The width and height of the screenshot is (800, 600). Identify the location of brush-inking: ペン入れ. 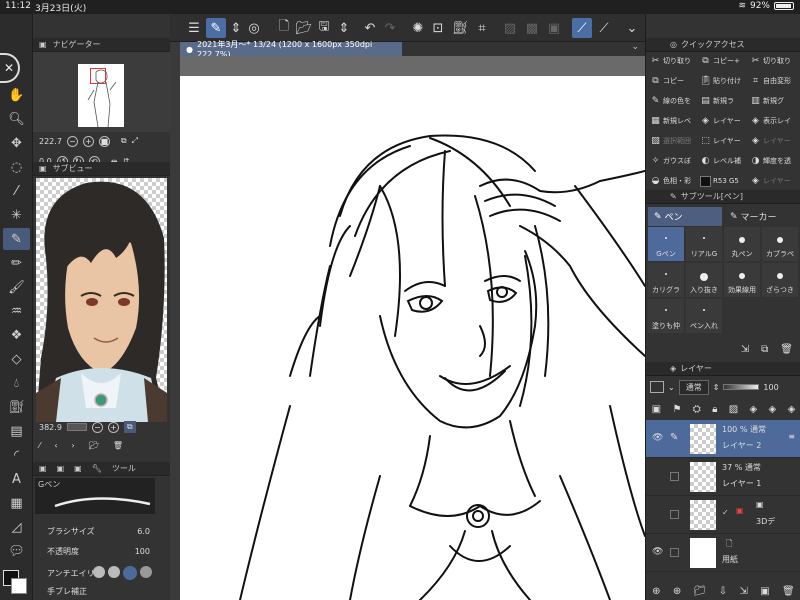
(704, 316).